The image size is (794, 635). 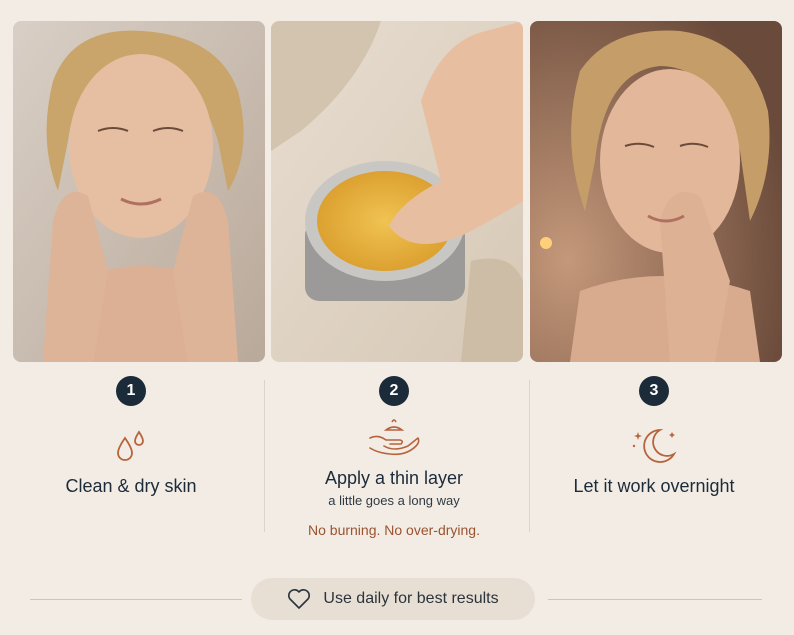 What do you see at coordinates (299, 599) in the screenshot?
I see `heart-icon` at bounding box center [299, 599].